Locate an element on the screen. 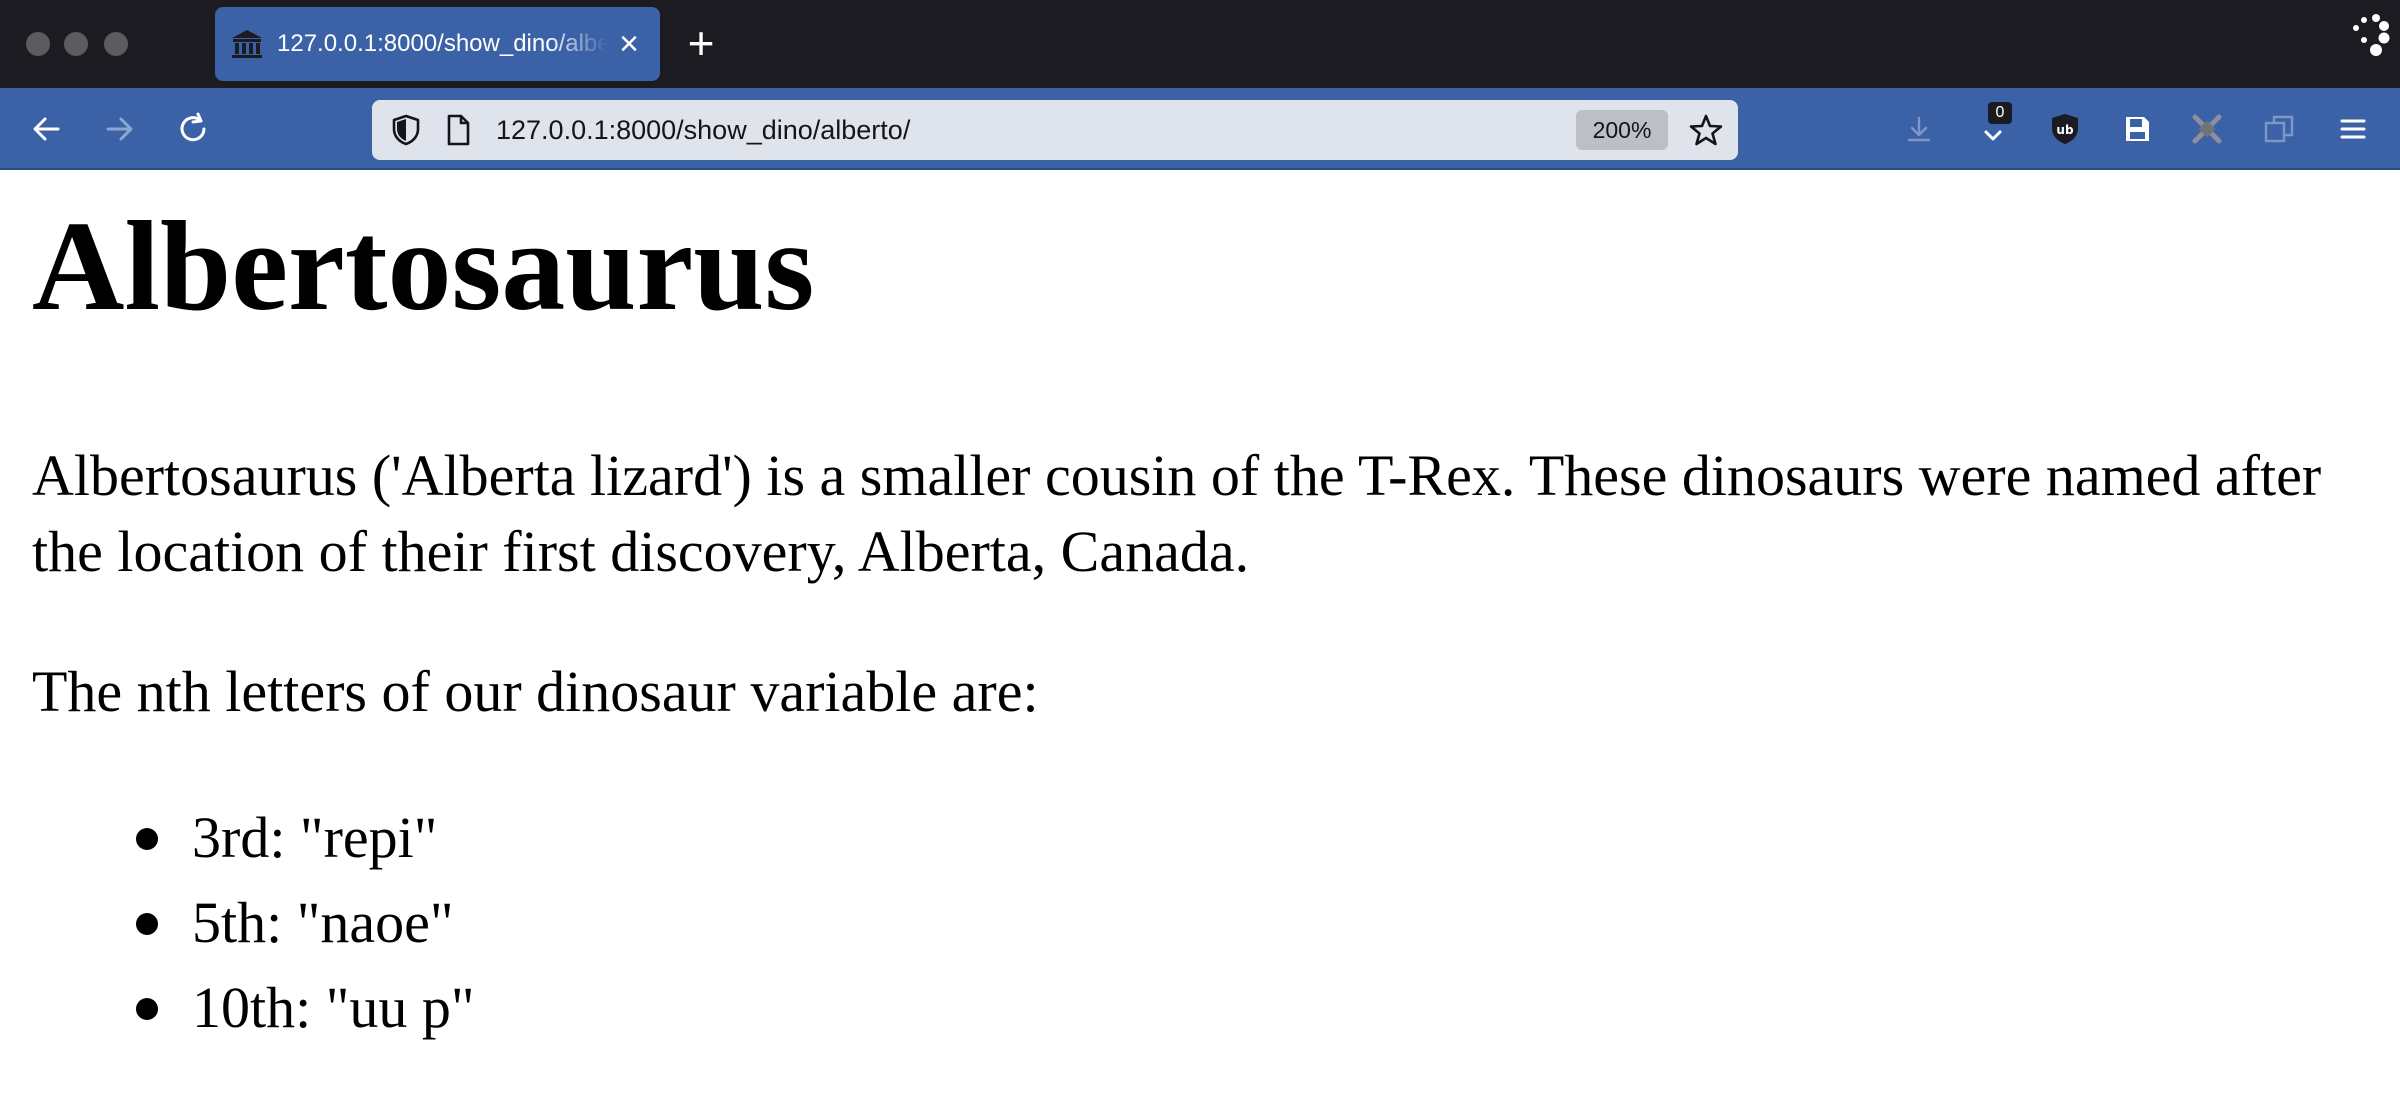  active-tab: 127.0.0.1:8000/show_dino/alberto/ × is located at coordinates (437, 44).